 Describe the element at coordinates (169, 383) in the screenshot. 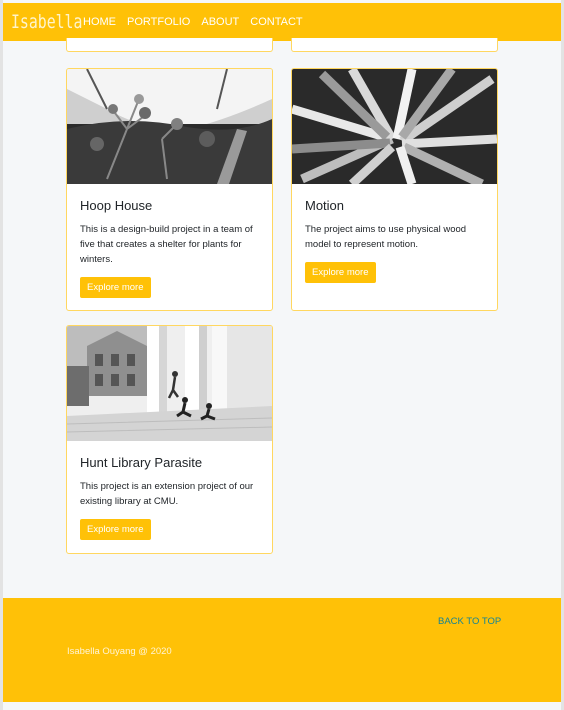

I see `hunt-library-image` at that location.